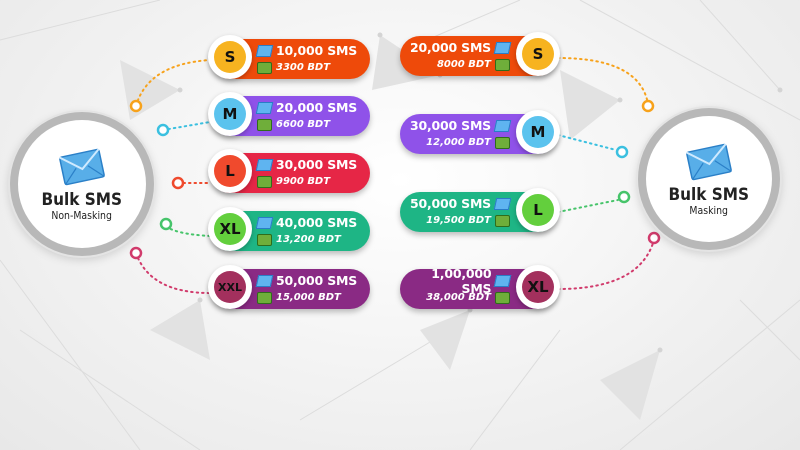 Image resolution: width=800 pixels, height=450 pixels. I want to click on sms-count: 1,00,000 SMS, so click(461, 280).